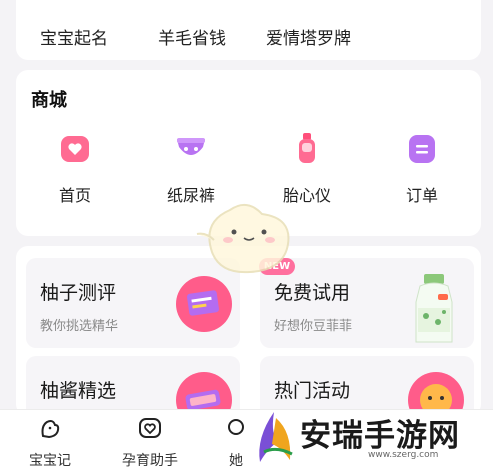  I want to click on shop-item-label: 首页, so click(74, 195).